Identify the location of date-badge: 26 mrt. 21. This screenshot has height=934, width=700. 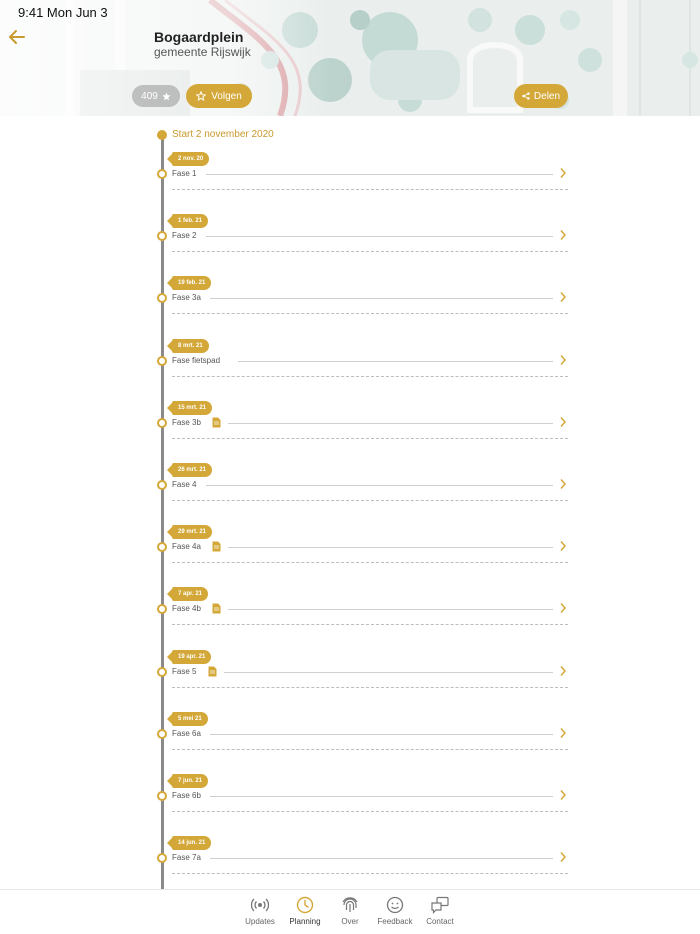
(189, 470).